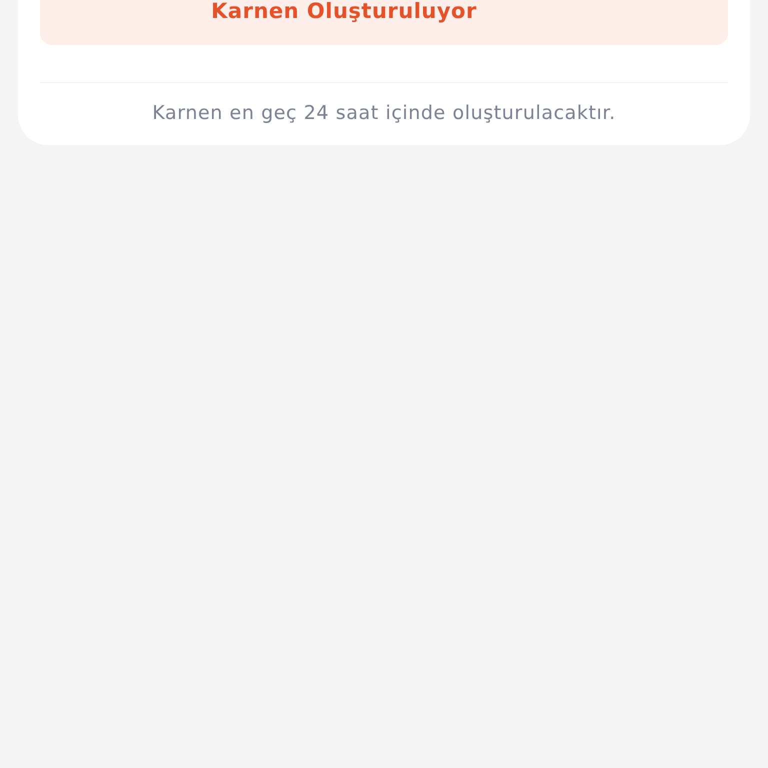  I want to click on info-note: Karnen en geç 24 saat içinde oluşturulacaktır., so click(384, 113).